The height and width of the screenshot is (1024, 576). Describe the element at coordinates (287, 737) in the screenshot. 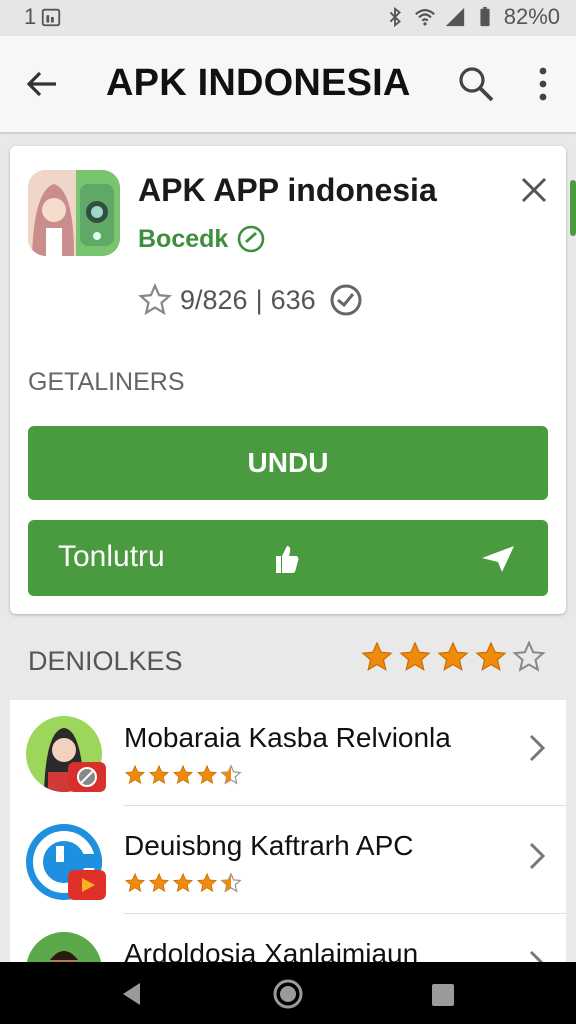

I see `list-item-title: Mobaraia Kasba Relvionla` at that location.